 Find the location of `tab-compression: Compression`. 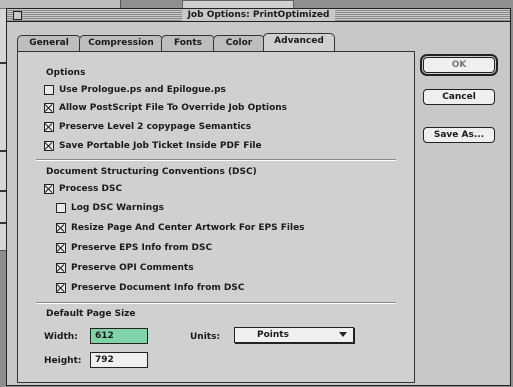

tab-compression: Compression is located at coordinates (121, 43).